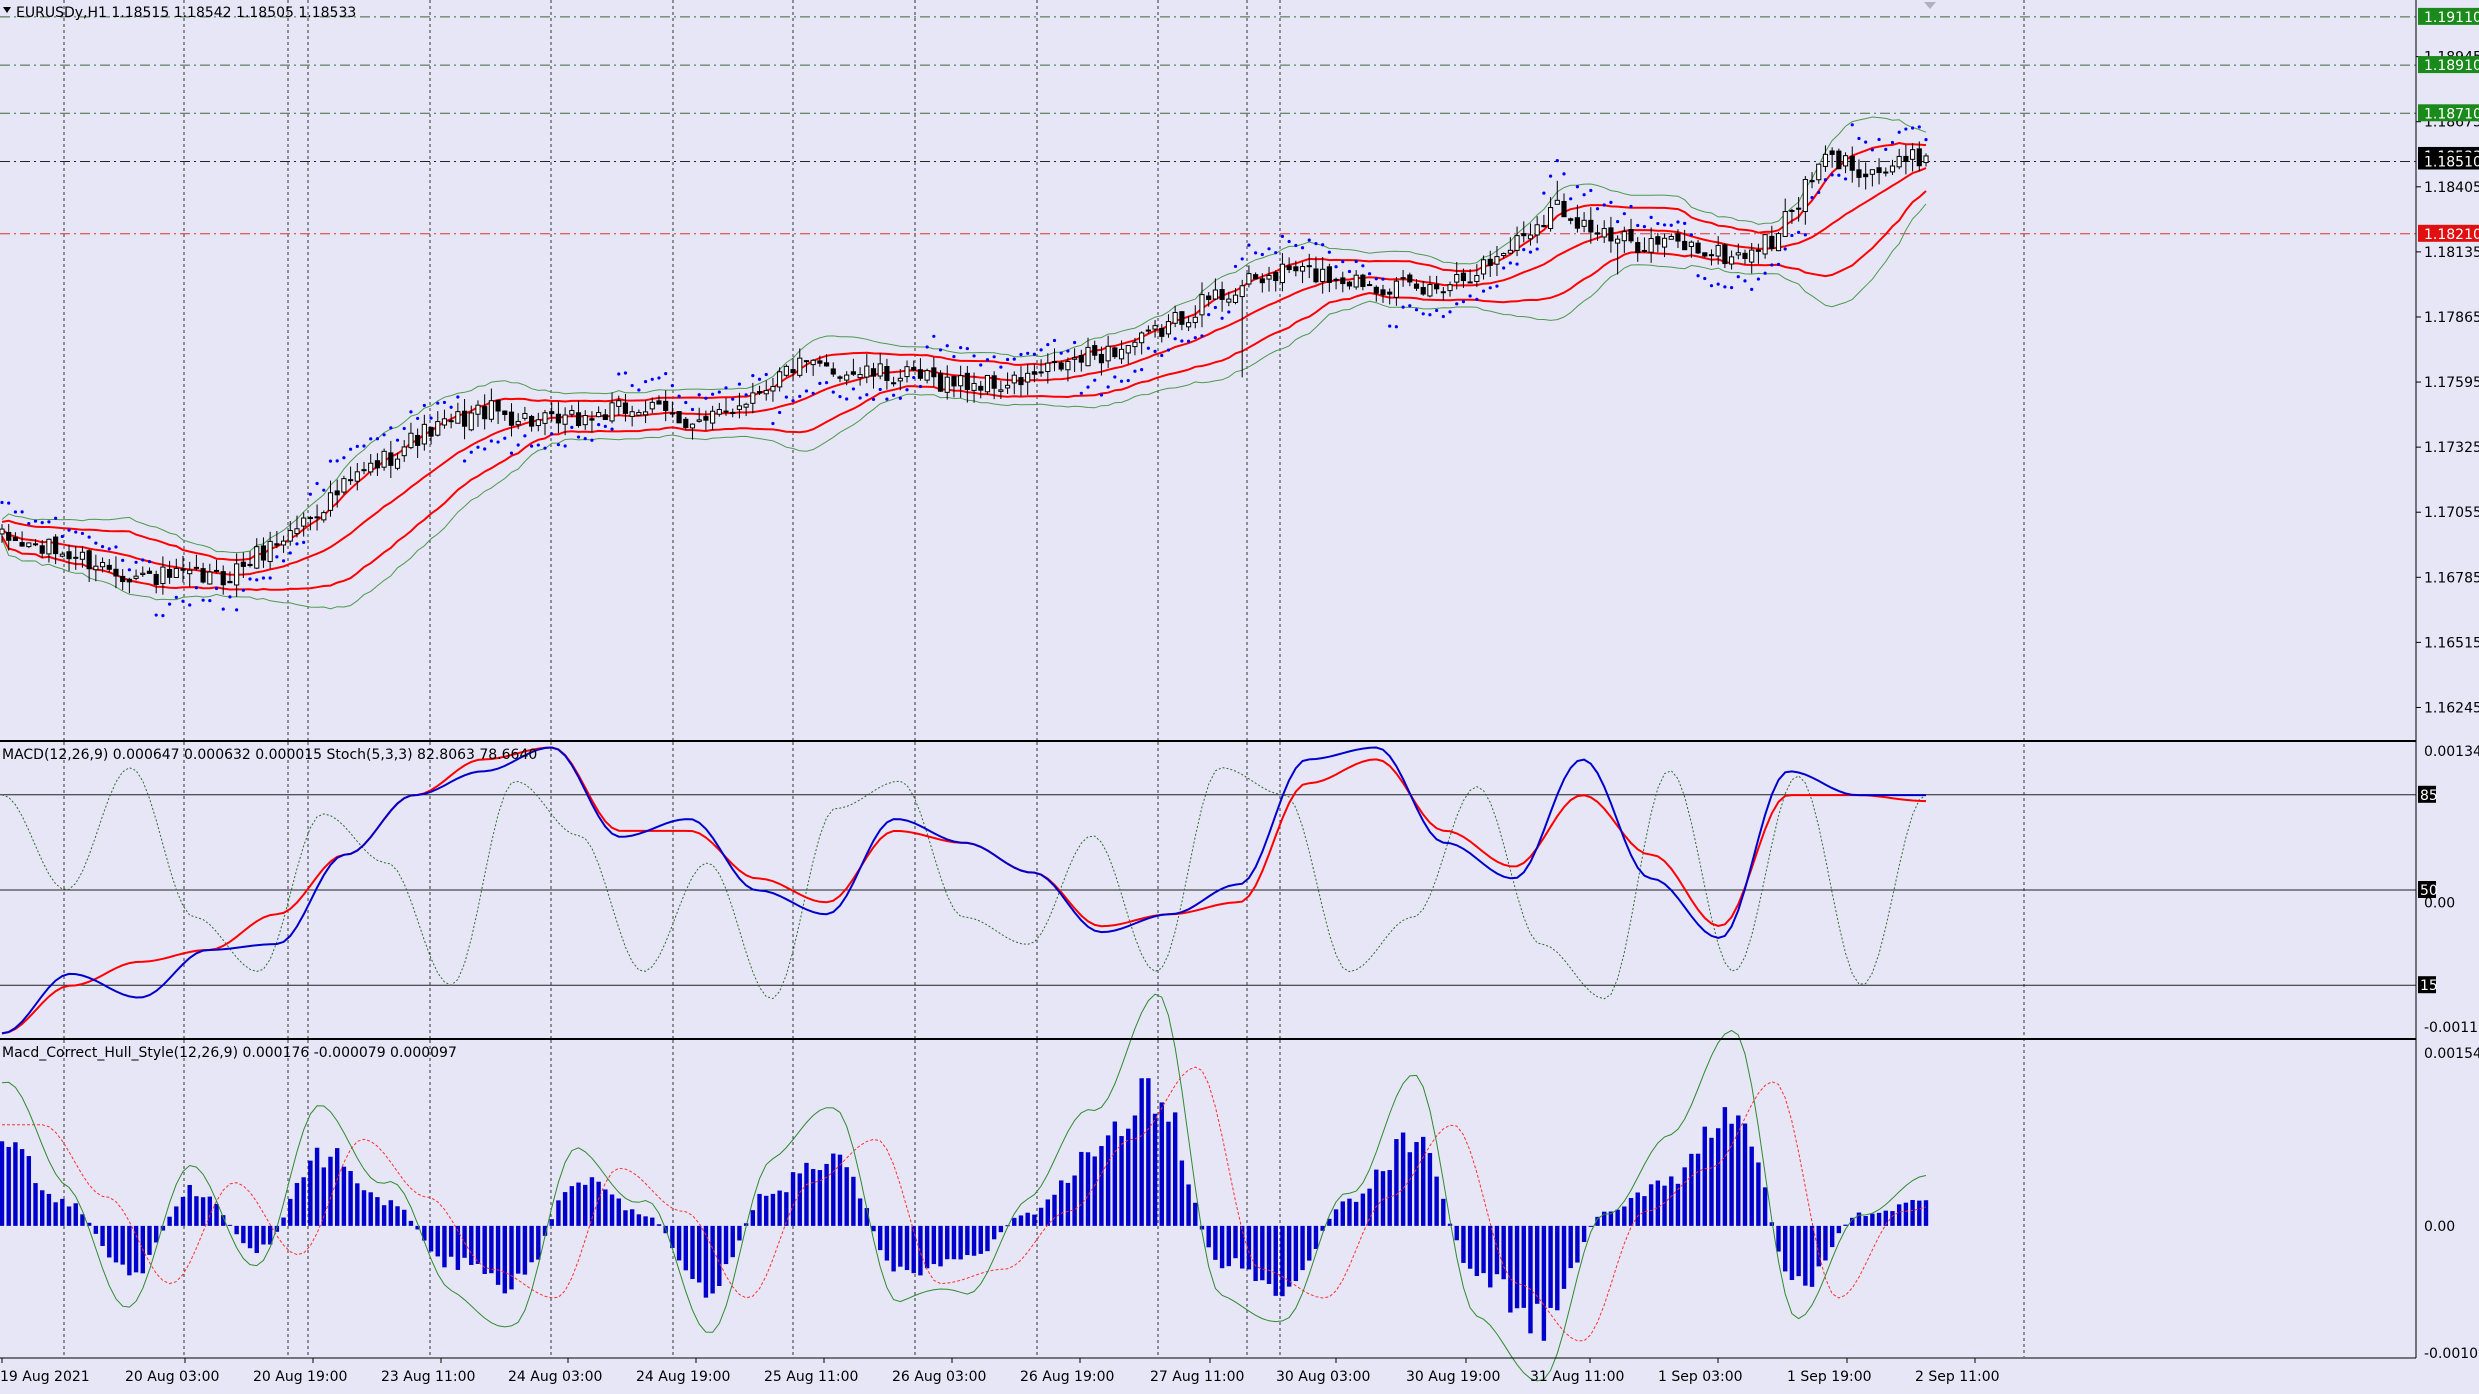 Image resolution: width=2479 pixels, height=1394 pixels. What do you see at coordinates (1829, 1377) in the screenshot?
I see `time-tick-label: 1 Sep 19:00` at bounding box center [1829, 1377].